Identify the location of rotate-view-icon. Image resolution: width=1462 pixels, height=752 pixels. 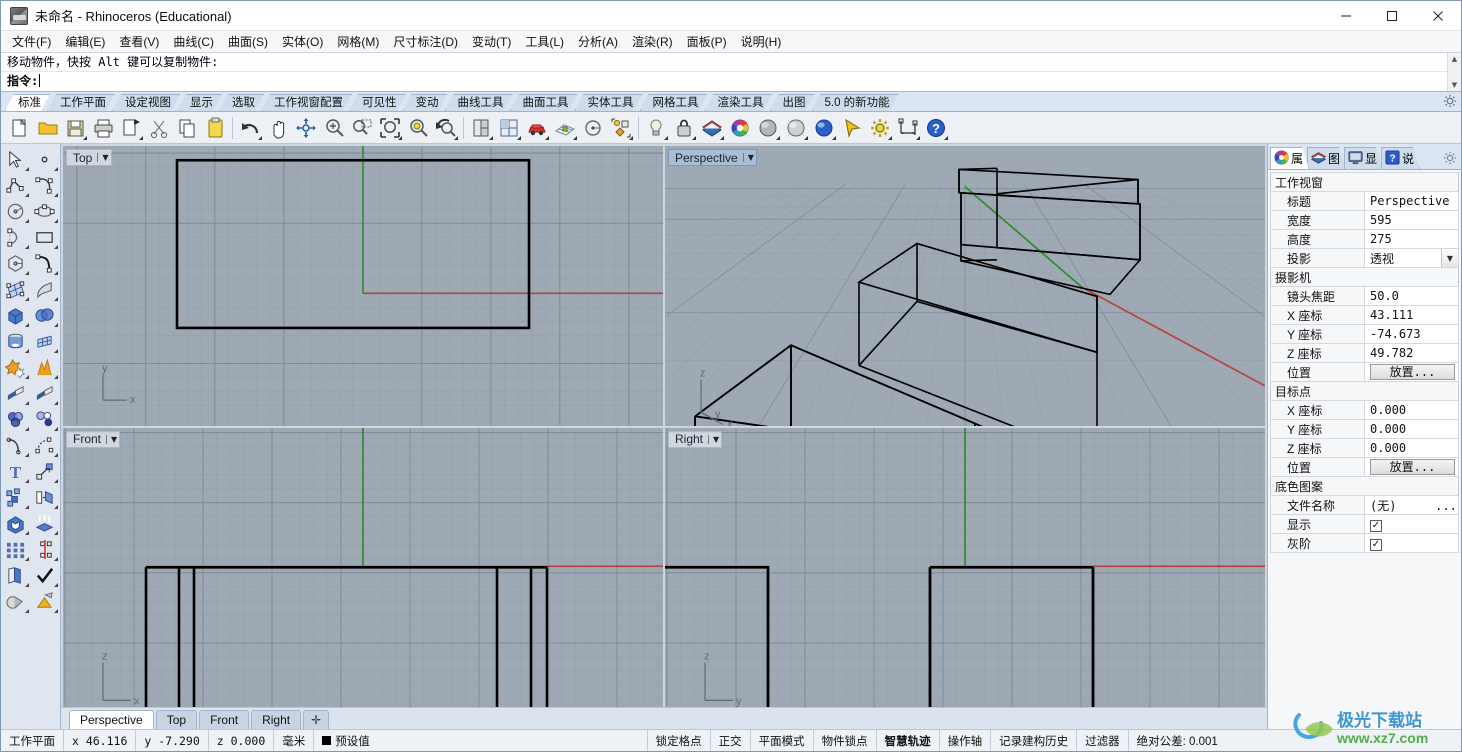
(306, 128).